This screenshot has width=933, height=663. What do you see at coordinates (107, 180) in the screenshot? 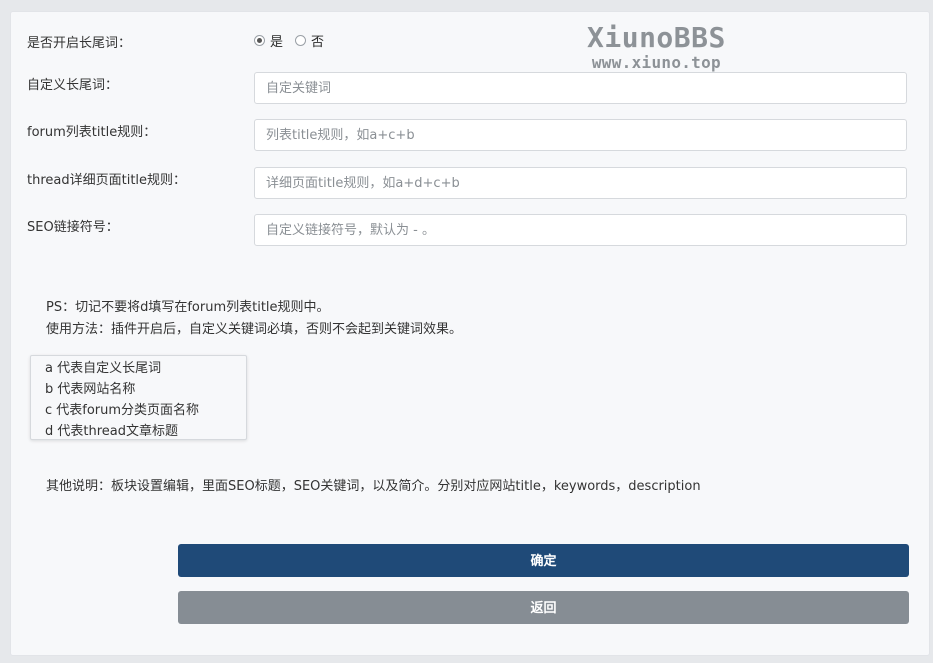
I see `thread-title-rule-label: thread详细页面title规则：` at bounding box center [107, 180].